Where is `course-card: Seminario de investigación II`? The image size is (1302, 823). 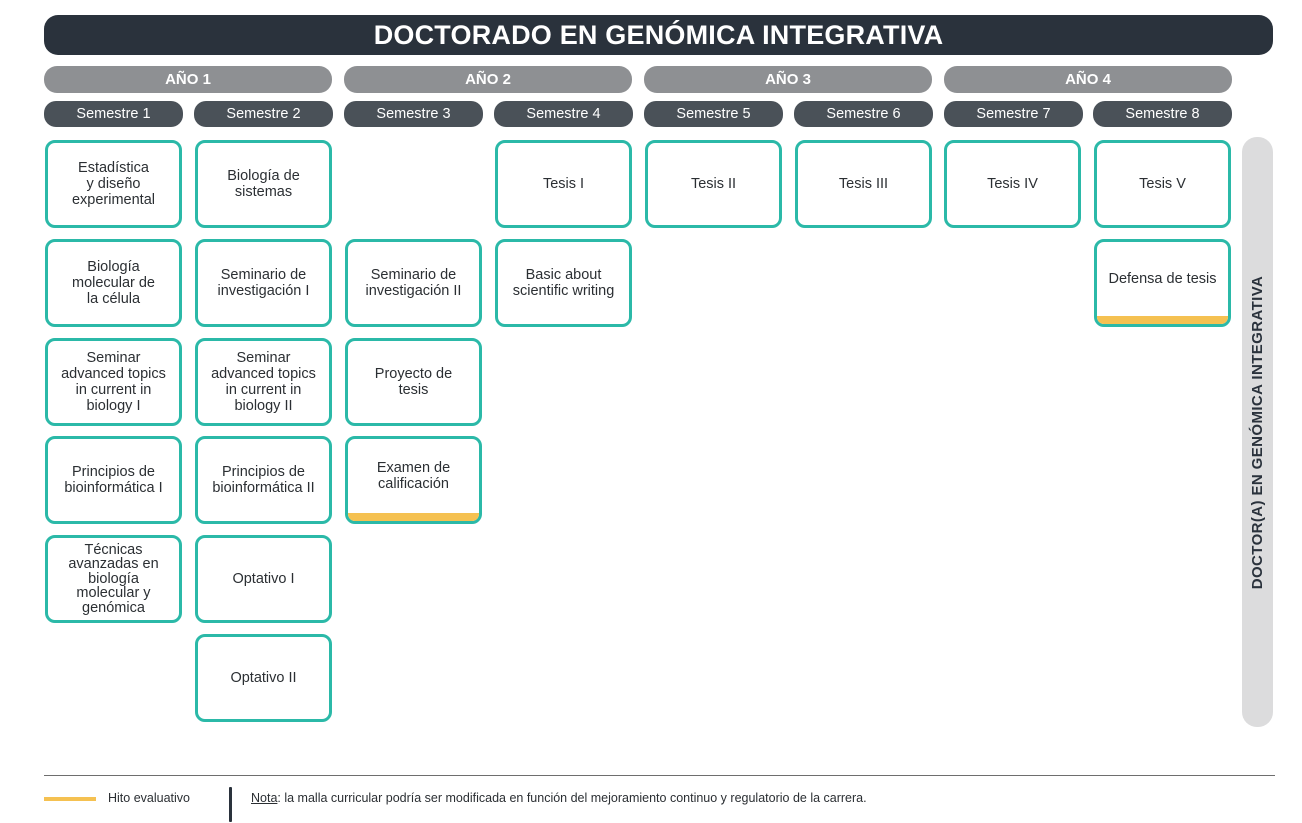 course-card: Seminario de investigación II is located at coordinates (413, 283).